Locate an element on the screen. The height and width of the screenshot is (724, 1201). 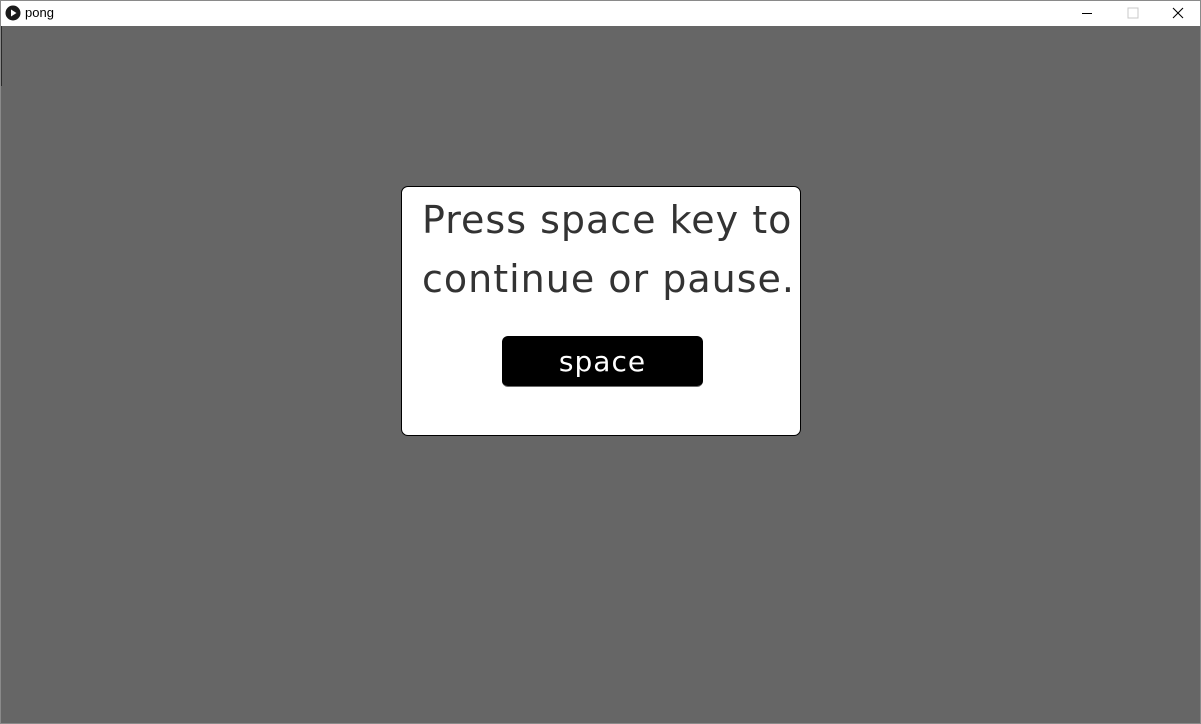
maximize-icon is located at coordinates (1133, 13).